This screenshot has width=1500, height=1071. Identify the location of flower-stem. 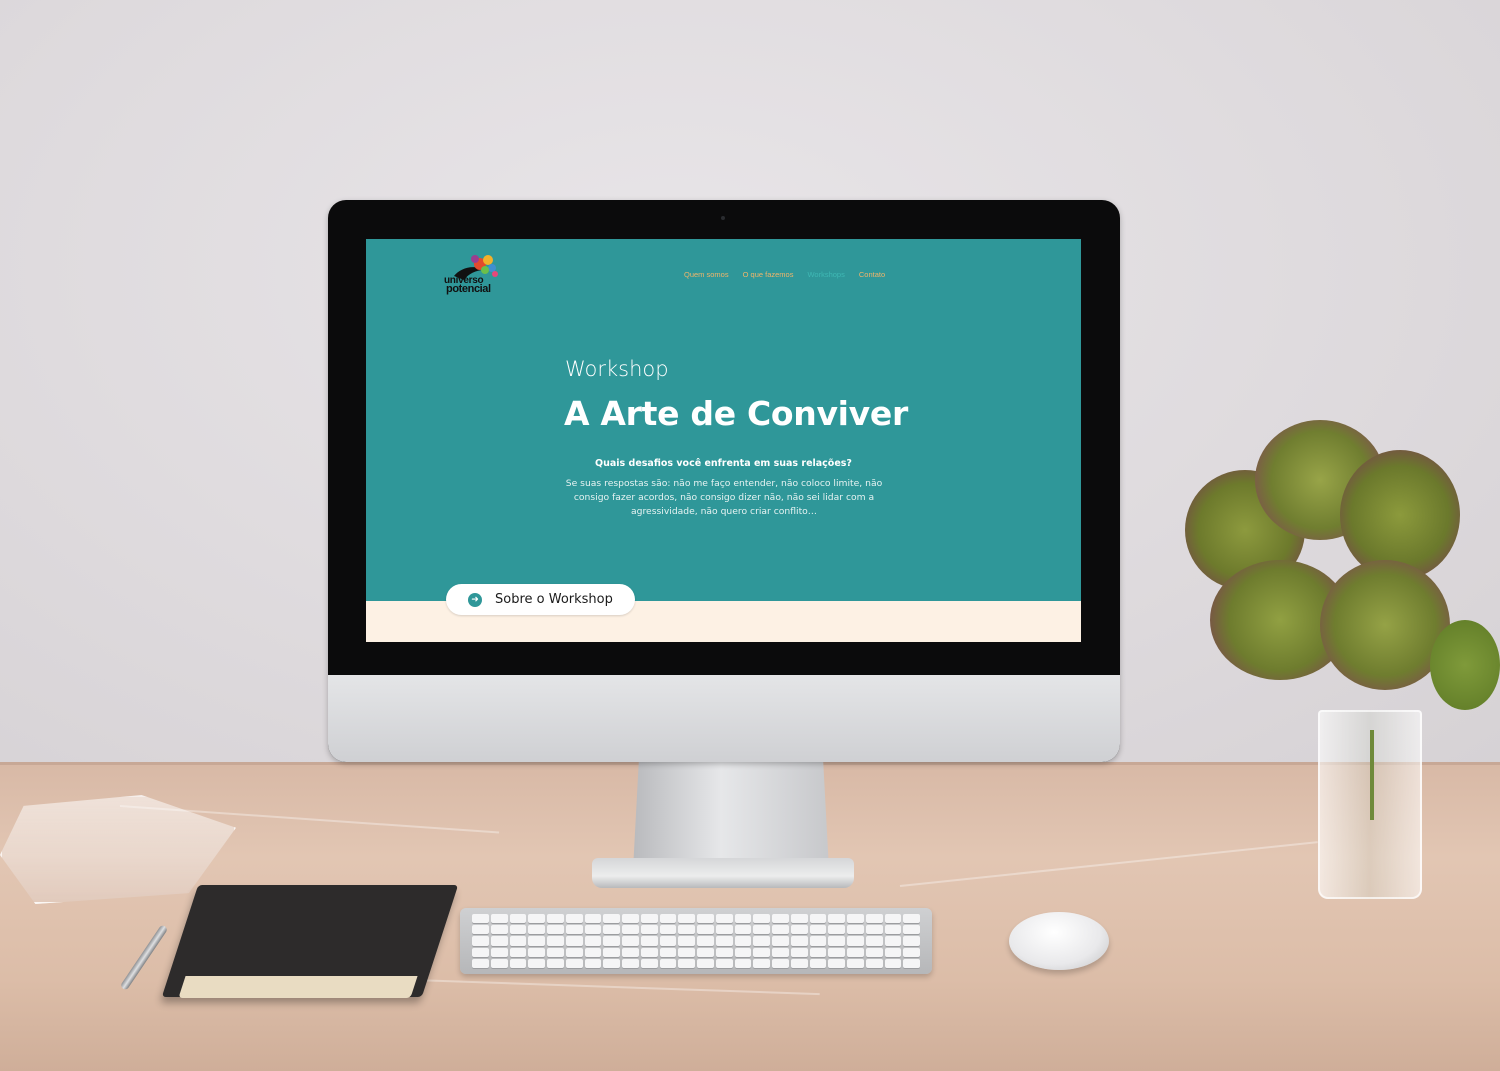
(1372, 775).